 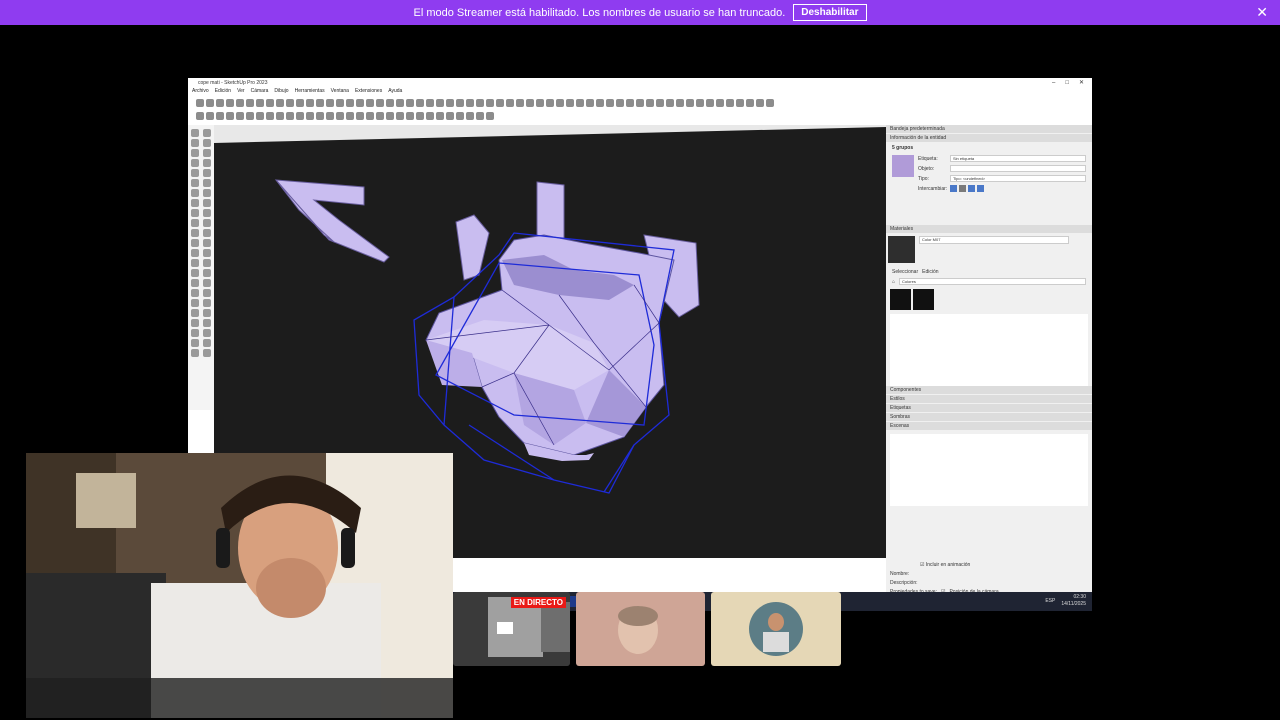 I want to click on colors-dropdown: Colores, so click(x=992, y=281).